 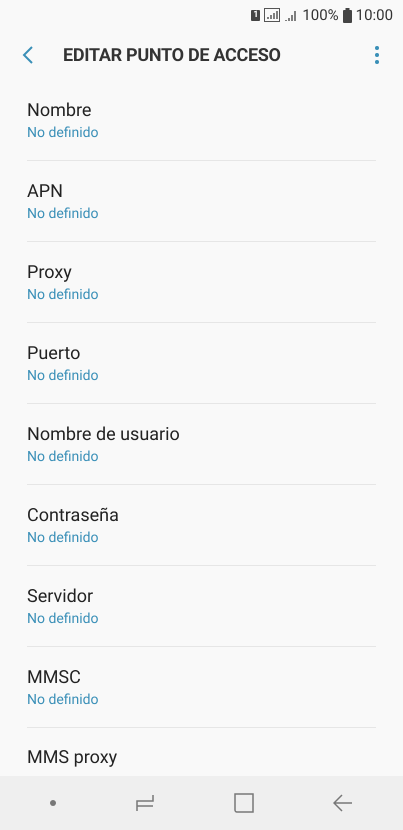 What do you see at coordinates (201, 606) in the screenshot?
I see `setting-item: Servidor No definido` at bounding box center [201, 606].